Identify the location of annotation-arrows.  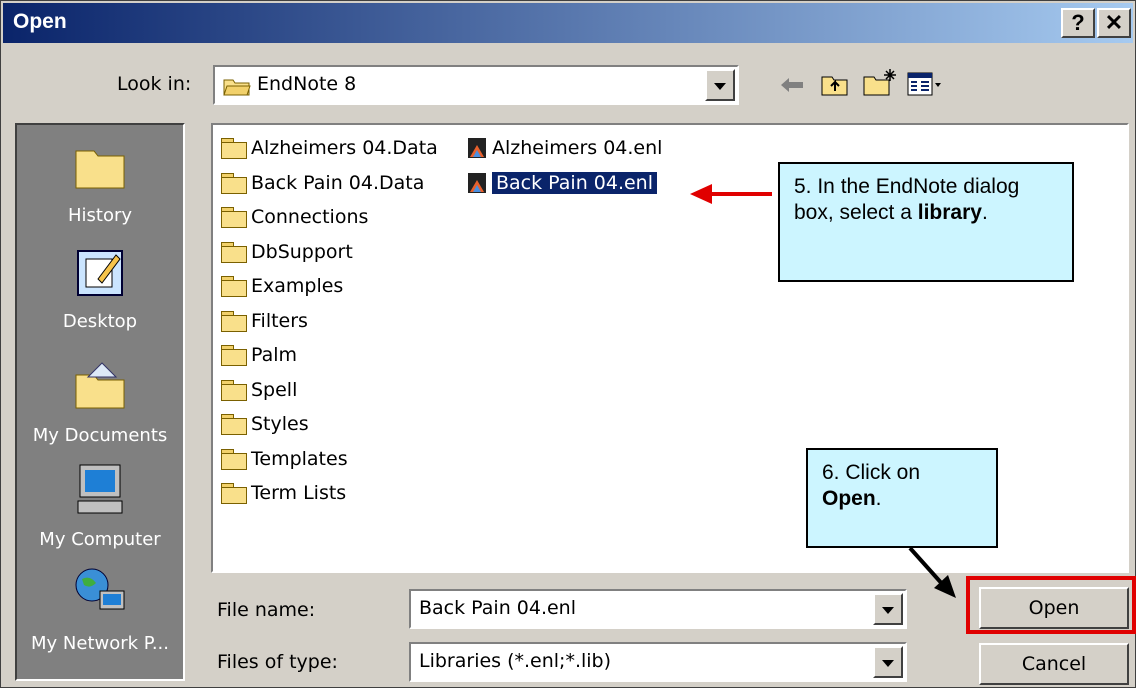
(823, 391).